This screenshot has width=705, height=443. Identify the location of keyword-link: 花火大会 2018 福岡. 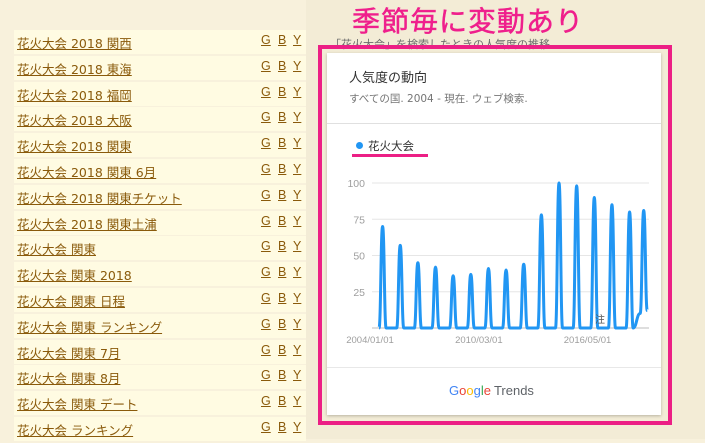
(74, 94).